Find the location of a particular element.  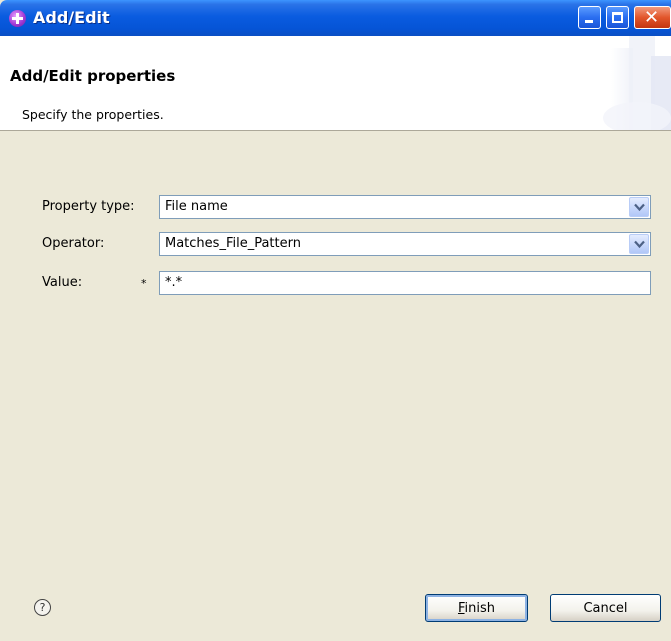

operator-row: Operator: Matches_File_Pattern is located at coordinates (335, 245).